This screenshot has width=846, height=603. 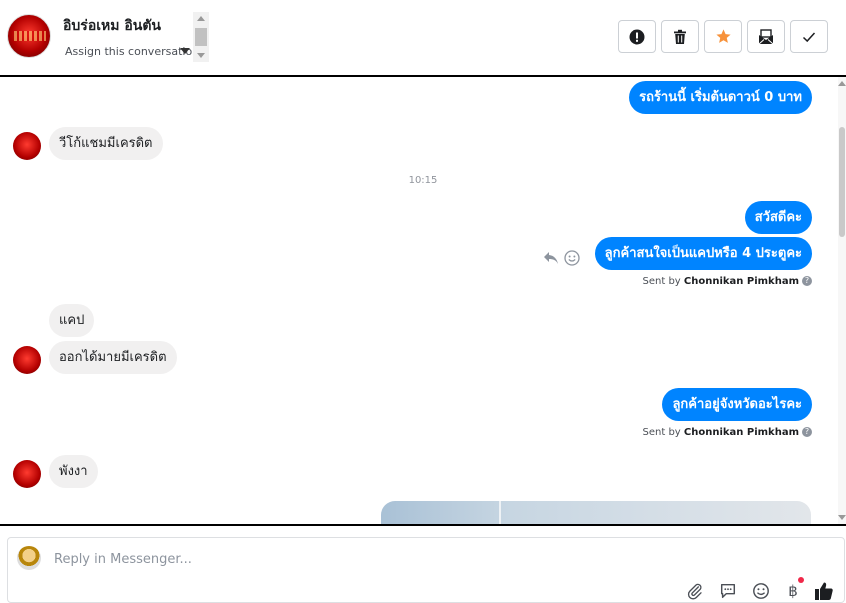 What do you see at coordinates (720, 97) in the screenshot?
I see `message-outgoing: รถร้านนี้ เริ่มต้นดาวน์ 0 บาท` at bounding box center [720, 97].